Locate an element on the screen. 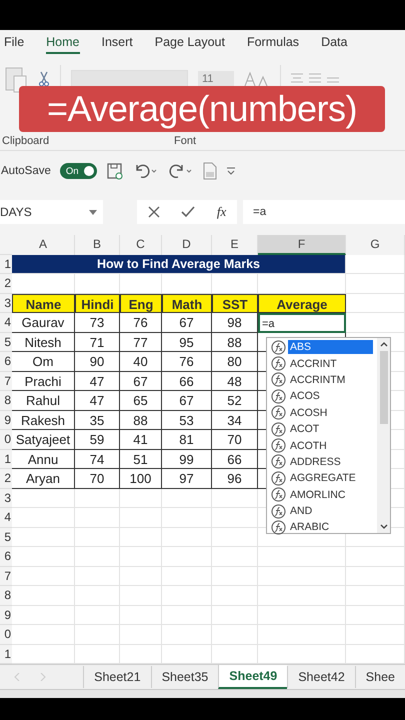 The width and height of the screenshot is (405, 720). ribbon-tab: Insert is located at coordinates (117, 43).